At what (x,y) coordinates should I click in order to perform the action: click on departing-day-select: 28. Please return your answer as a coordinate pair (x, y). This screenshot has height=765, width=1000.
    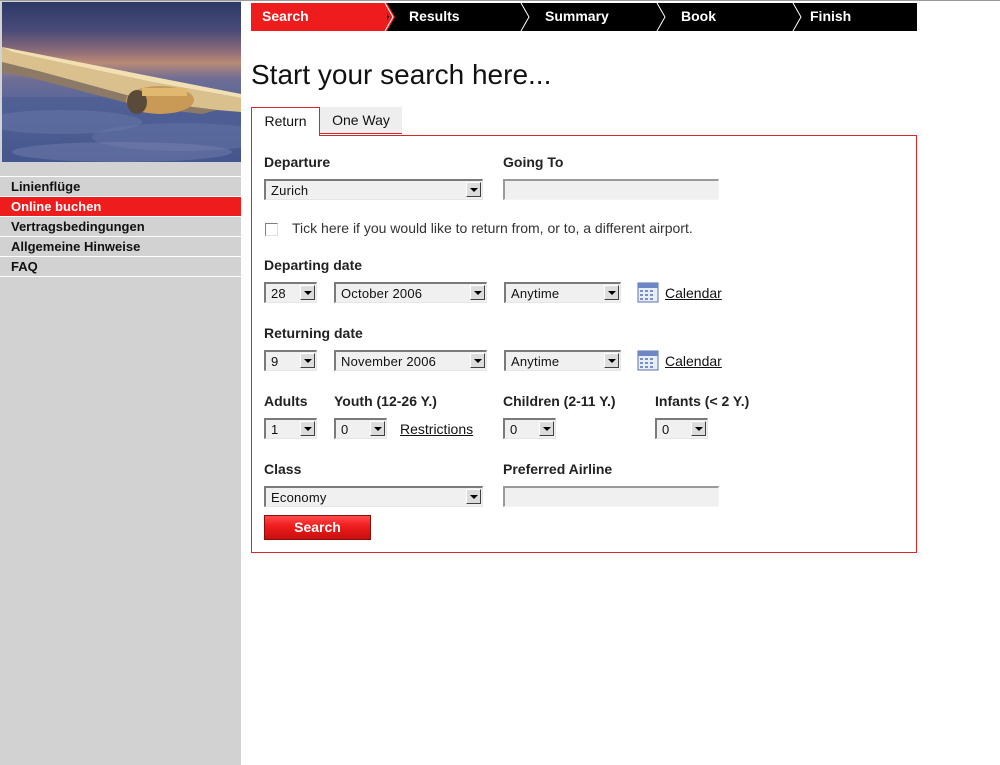
    Looking at the image, I should click on (290, 292).